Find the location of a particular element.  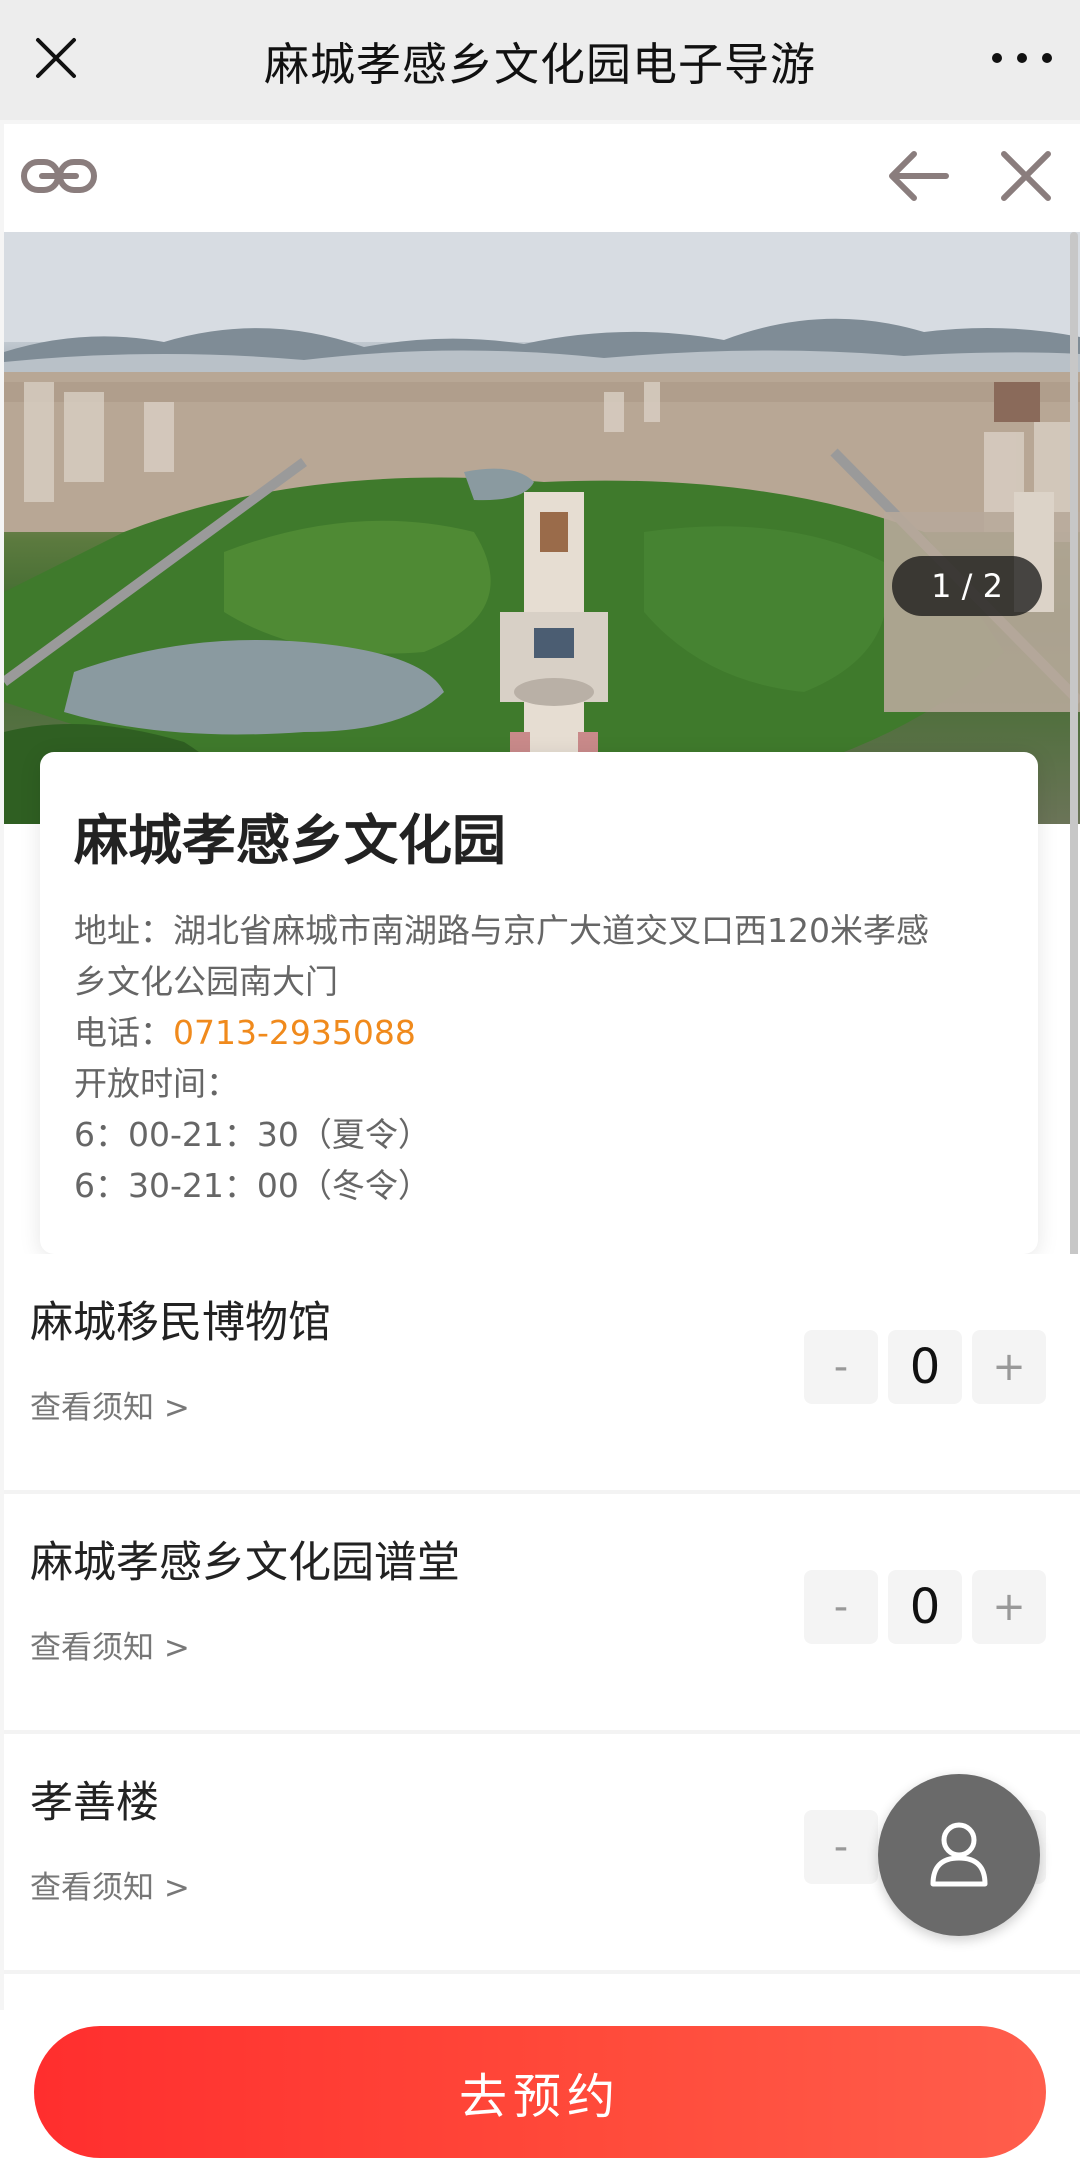

ticket-row: 麻城孝感乡文化园谱堂 查看须知 > - 0 + is located at coordinates (542, 1612).